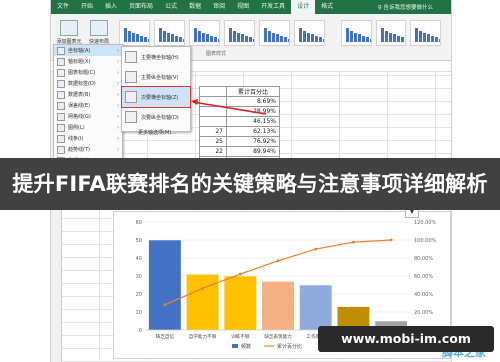  Describe the element at coordinates (229, 107) in the screenshot. I see `red-pointer-arrow` at that location.